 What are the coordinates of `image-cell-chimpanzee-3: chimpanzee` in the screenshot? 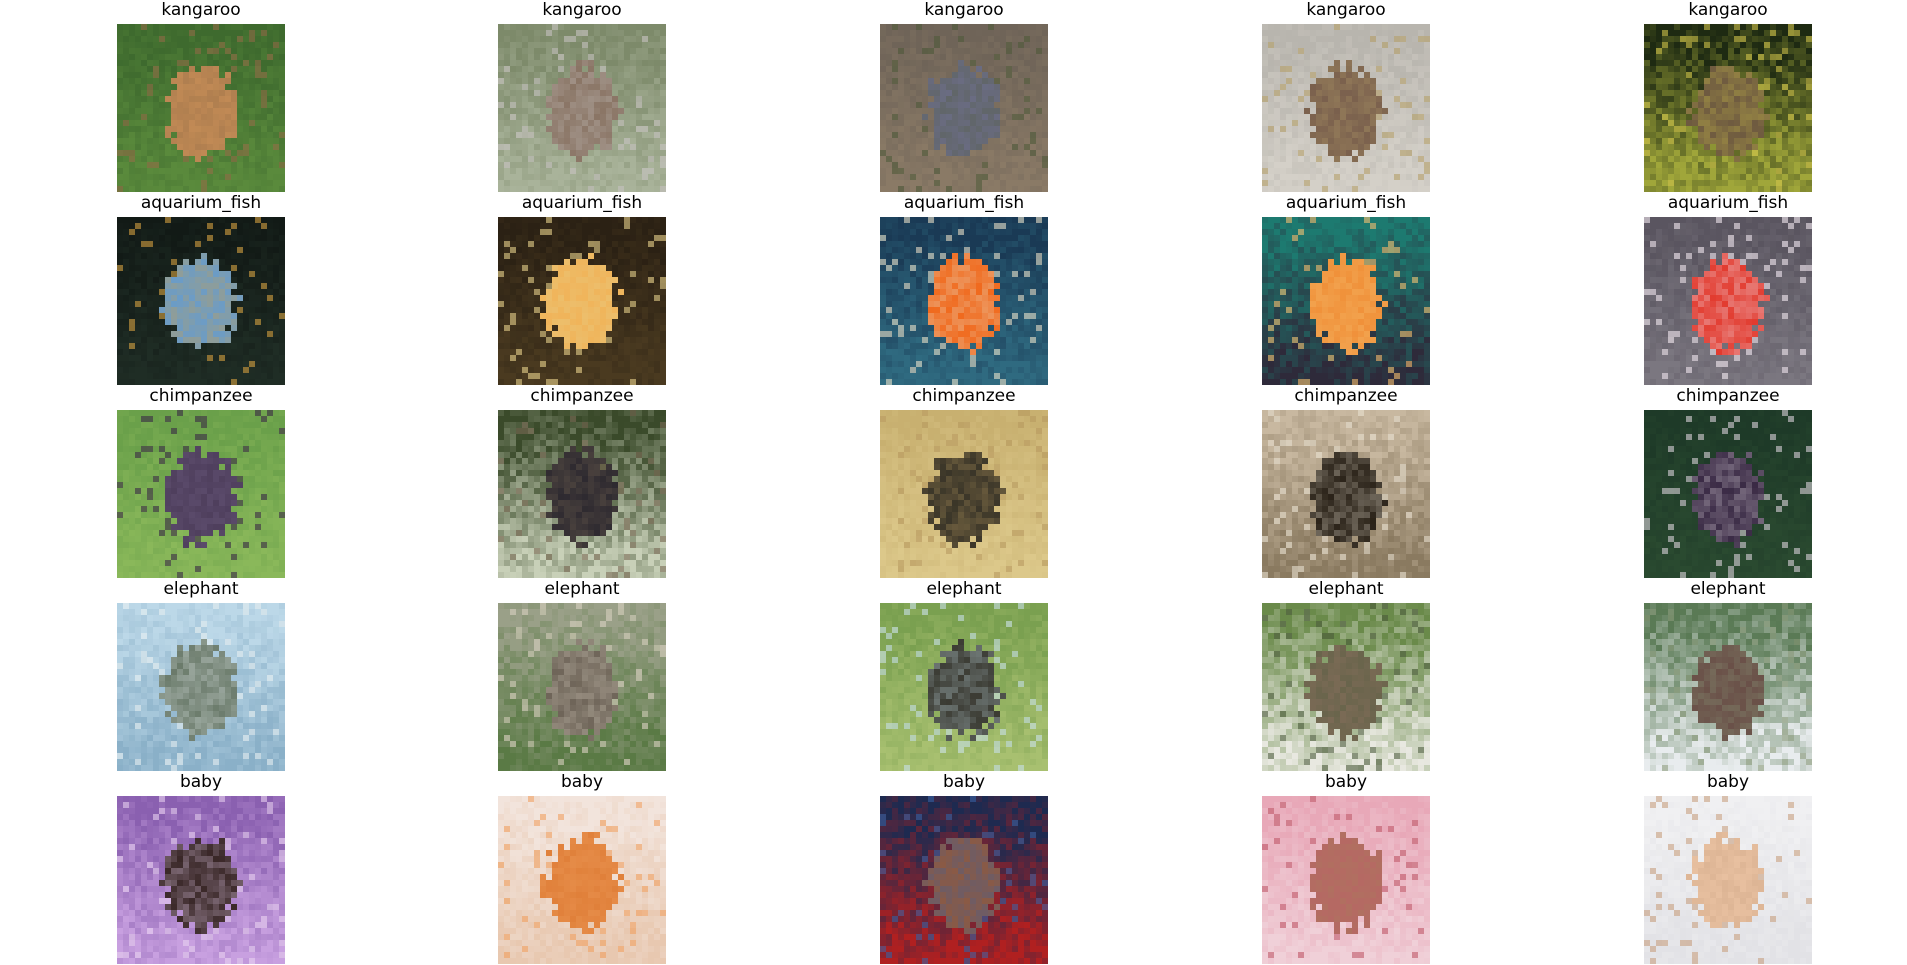 It's located at (964, 483).